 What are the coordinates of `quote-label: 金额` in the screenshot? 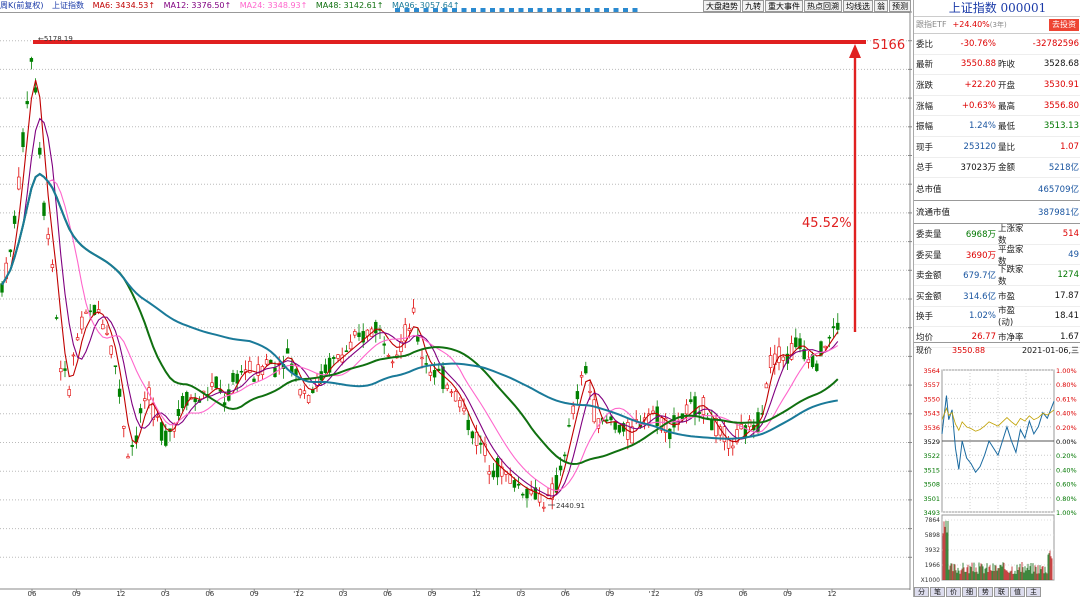 It's located at (1007, 168).